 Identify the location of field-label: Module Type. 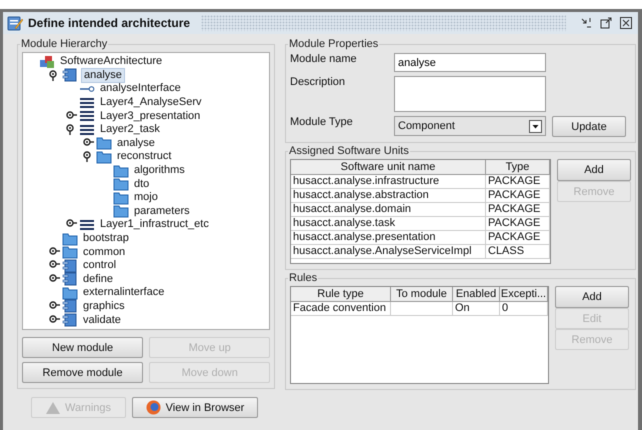
(322, 122).